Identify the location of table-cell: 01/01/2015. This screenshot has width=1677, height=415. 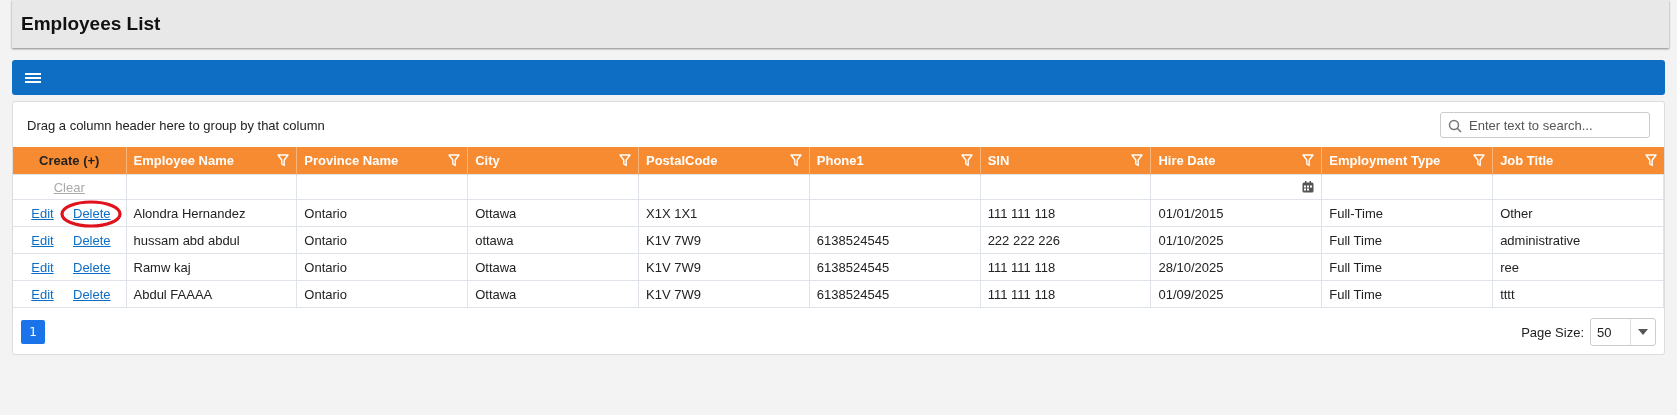
(1191, 213).